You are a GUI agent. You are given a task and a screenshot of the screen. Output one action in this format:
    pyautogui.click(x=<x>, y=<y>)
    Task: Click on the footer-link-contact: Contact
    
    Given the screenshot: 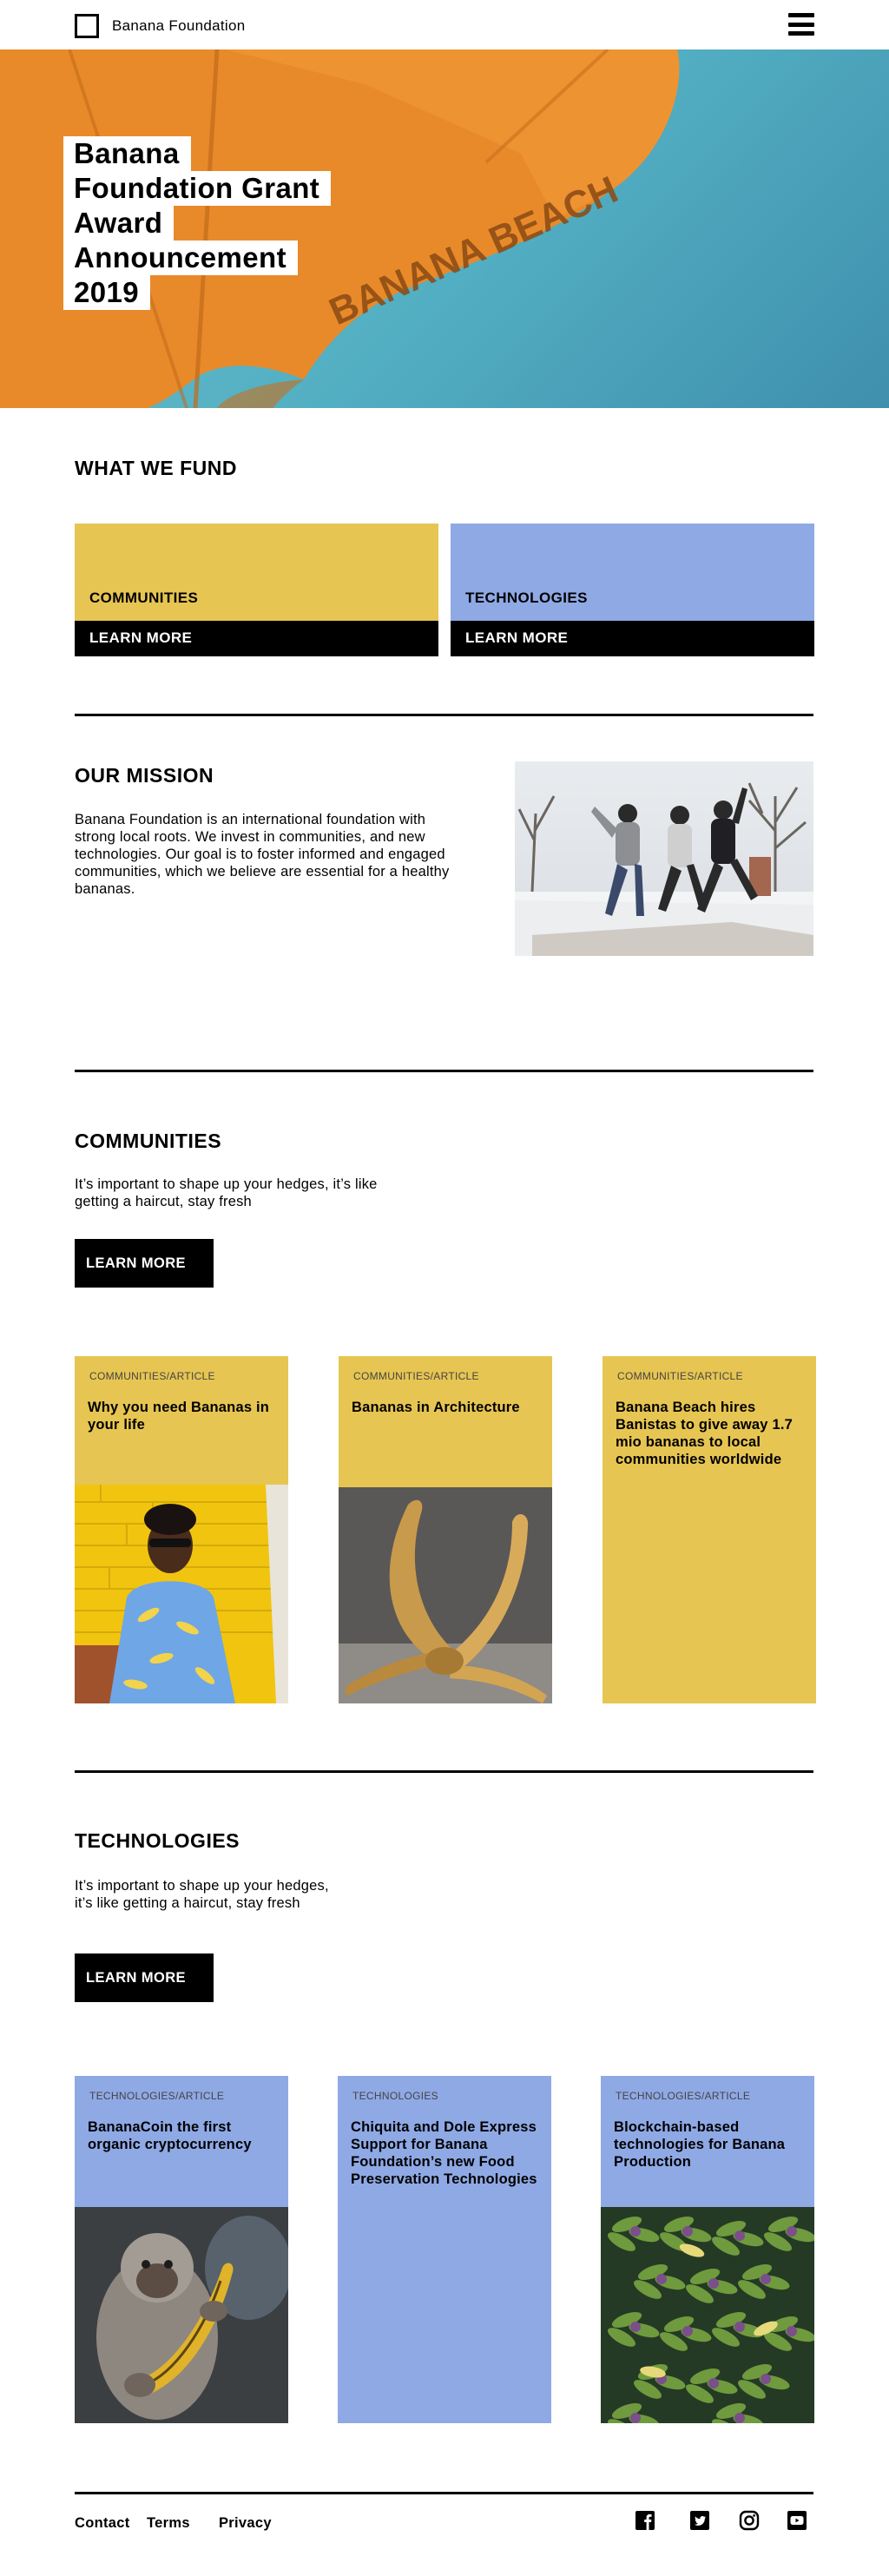 What is the action you would take?
    pyautogui.click(x=103, y=2523)
    